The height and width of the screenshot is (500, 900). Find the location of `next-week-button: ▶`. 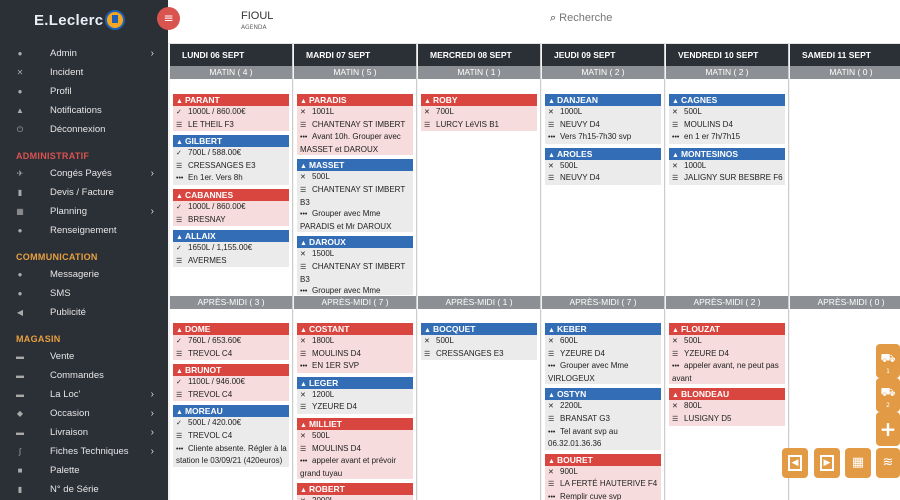

next-week-button: ▶ is located at coordinates (827, 463).